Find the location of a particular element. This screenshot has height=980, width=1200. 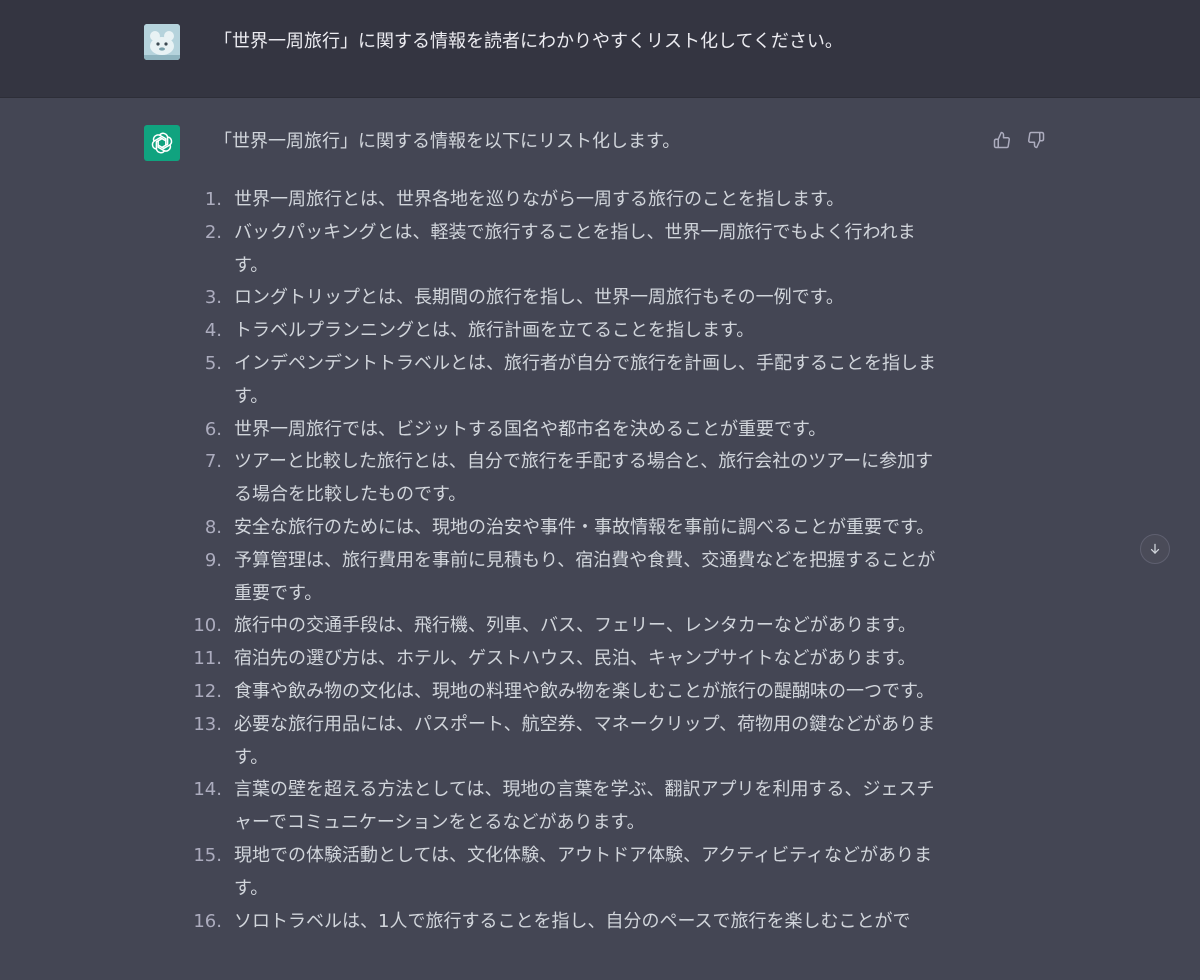

openai-logo-icon is located at coordinates (162, 143).